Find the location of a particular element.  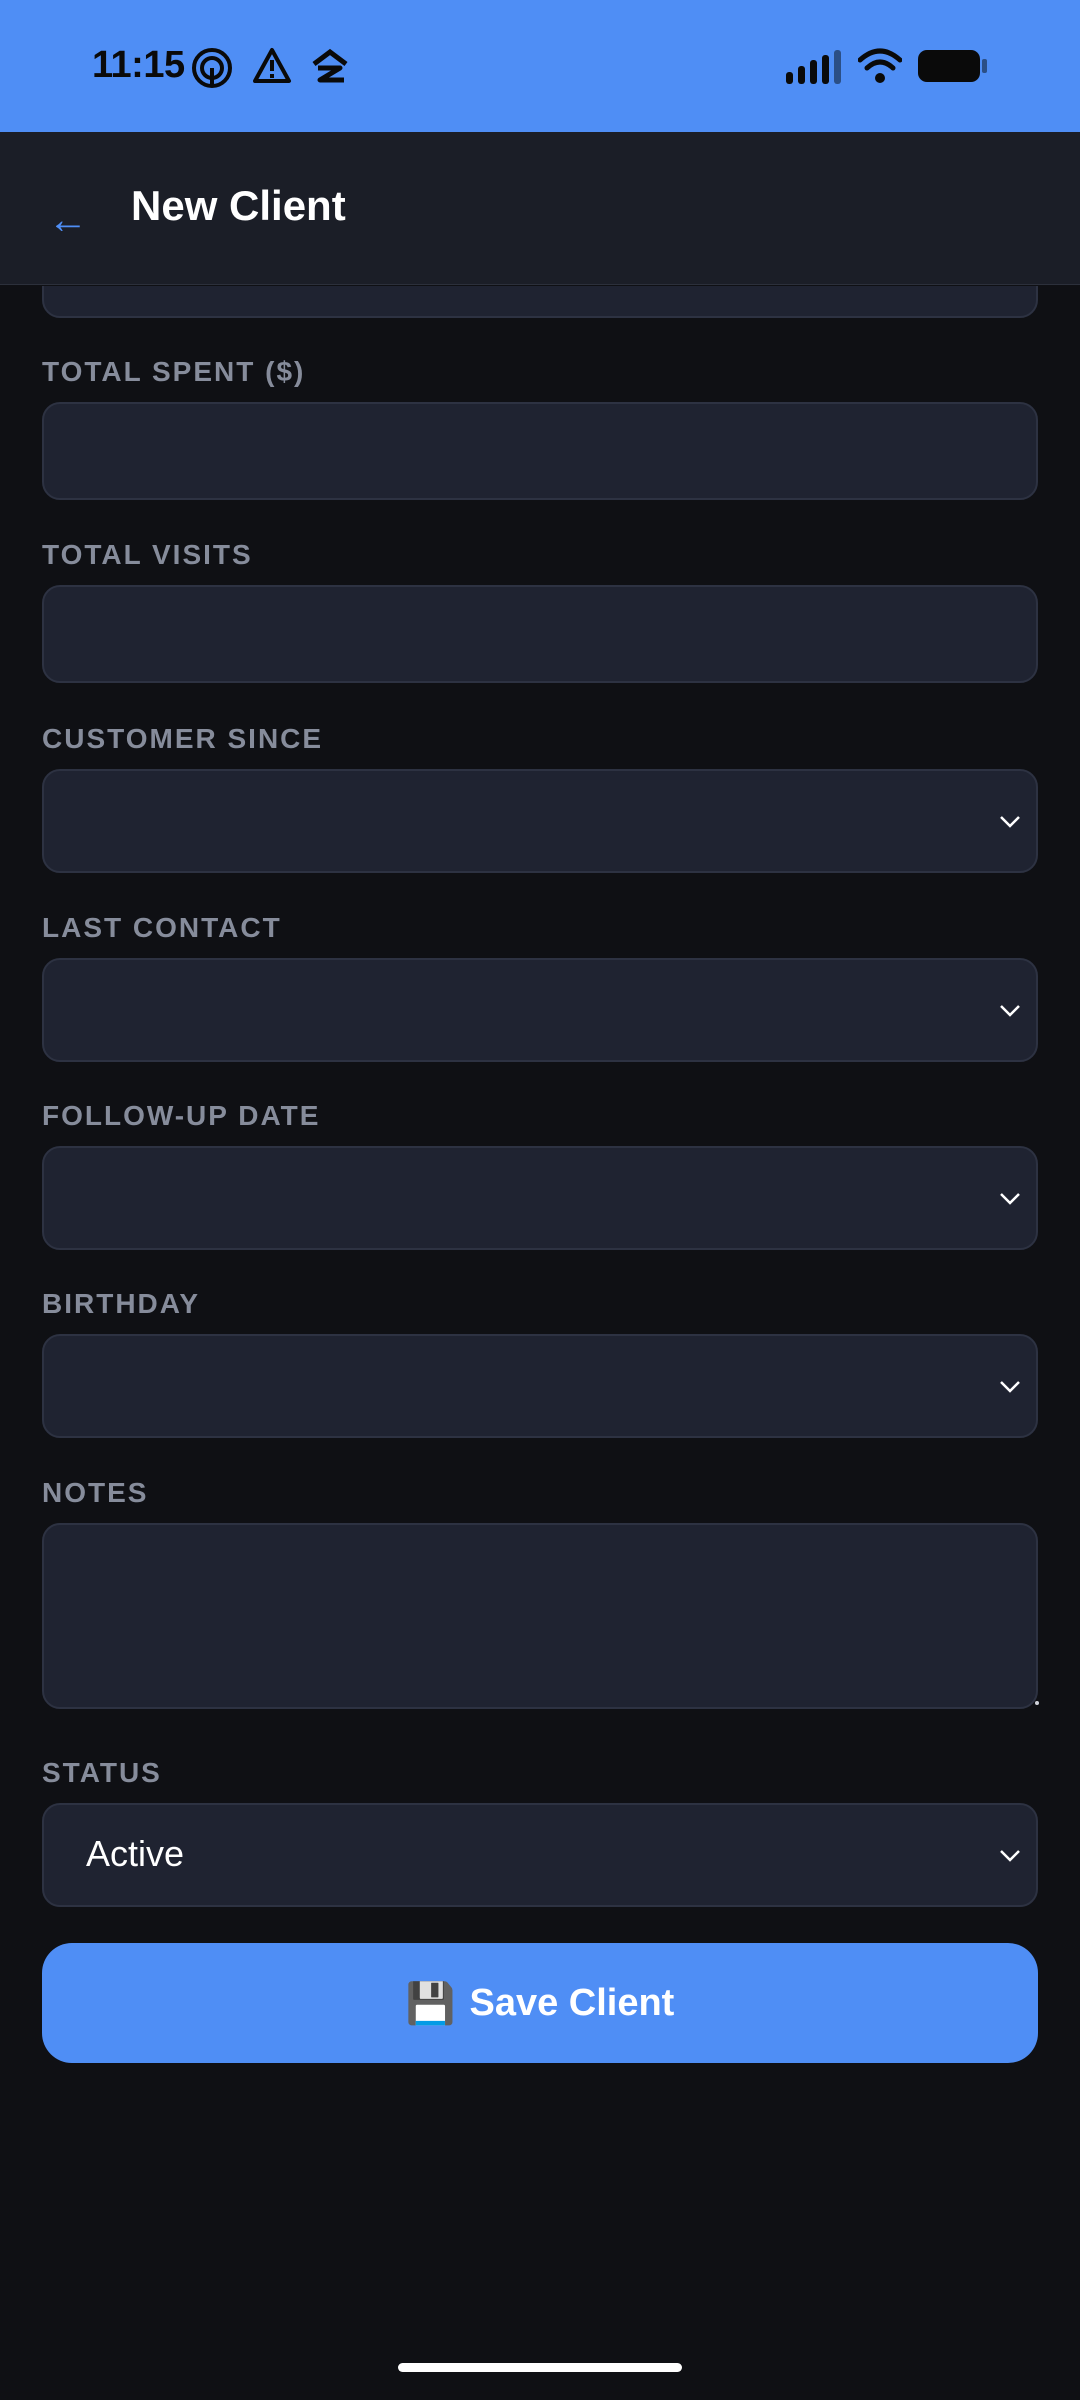

birthday-label: BIRTHDAY is located at coordinates (121, 1303).